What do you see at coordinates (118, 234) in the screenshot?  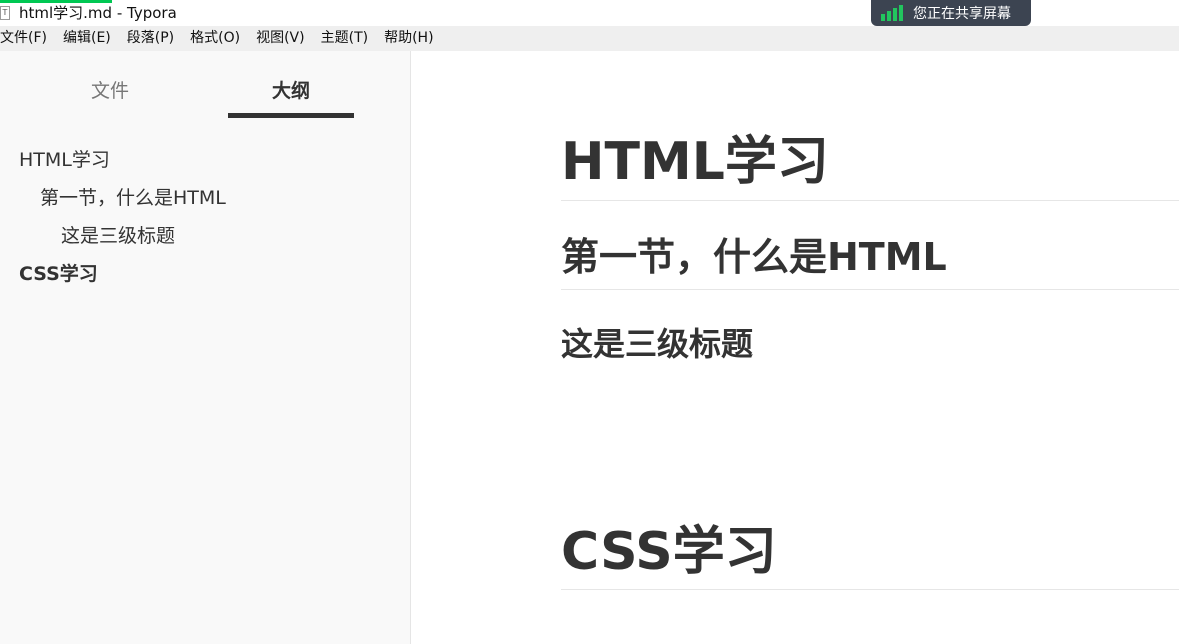 I see `outline-item-third-level: 这是三级标题` at bounding box center [118, 234].